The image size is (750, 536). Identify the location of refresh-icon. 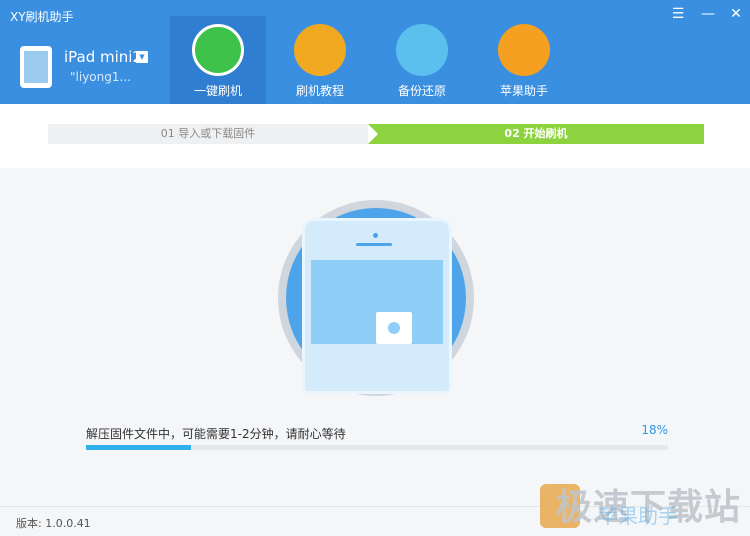
(218, 50).